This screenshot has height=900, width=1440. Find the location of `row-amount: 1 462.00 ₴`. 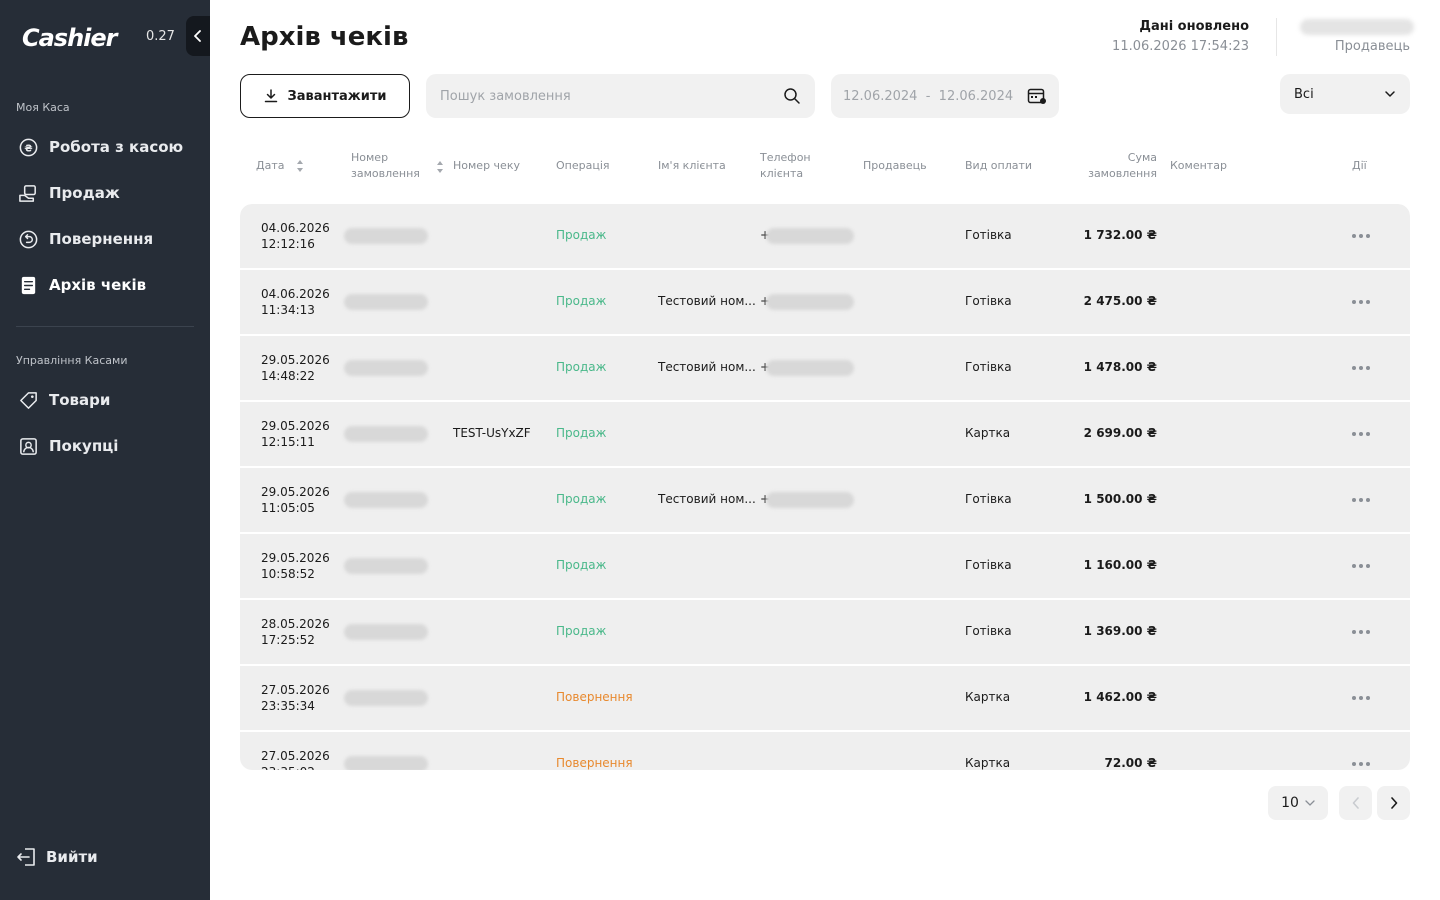

row-amount: 1 462.00 ₴ is located at coordinates (1120, 697).